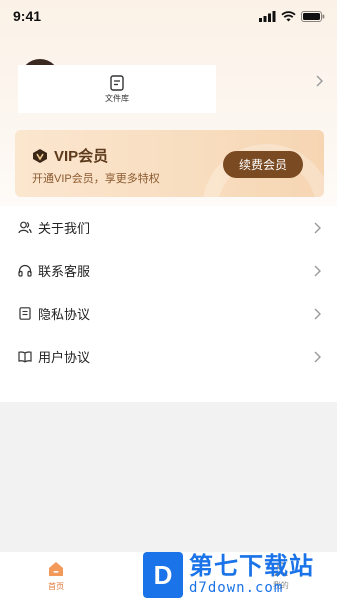 Image resolution: width=337 pixels, height=600 pixels. What do you see at coordinates (81, 156) in the screenshot?
I see `vip-title: VIP会员` at bounding box center [81, 156].